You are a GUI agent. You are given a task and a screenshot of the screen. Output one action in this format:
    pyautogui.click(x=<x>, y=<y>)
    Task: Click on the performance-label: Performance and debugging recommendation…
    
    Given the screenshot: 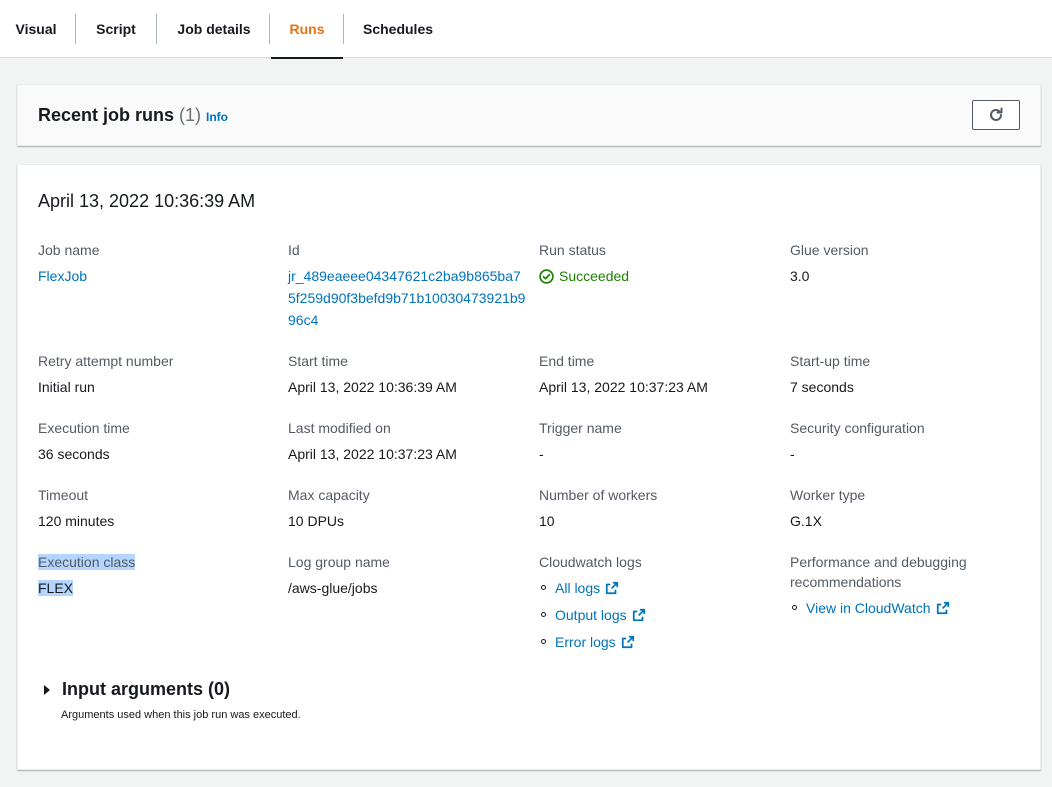 What is the action you would take?
    pyautogui.click(x=878, y=572)
    